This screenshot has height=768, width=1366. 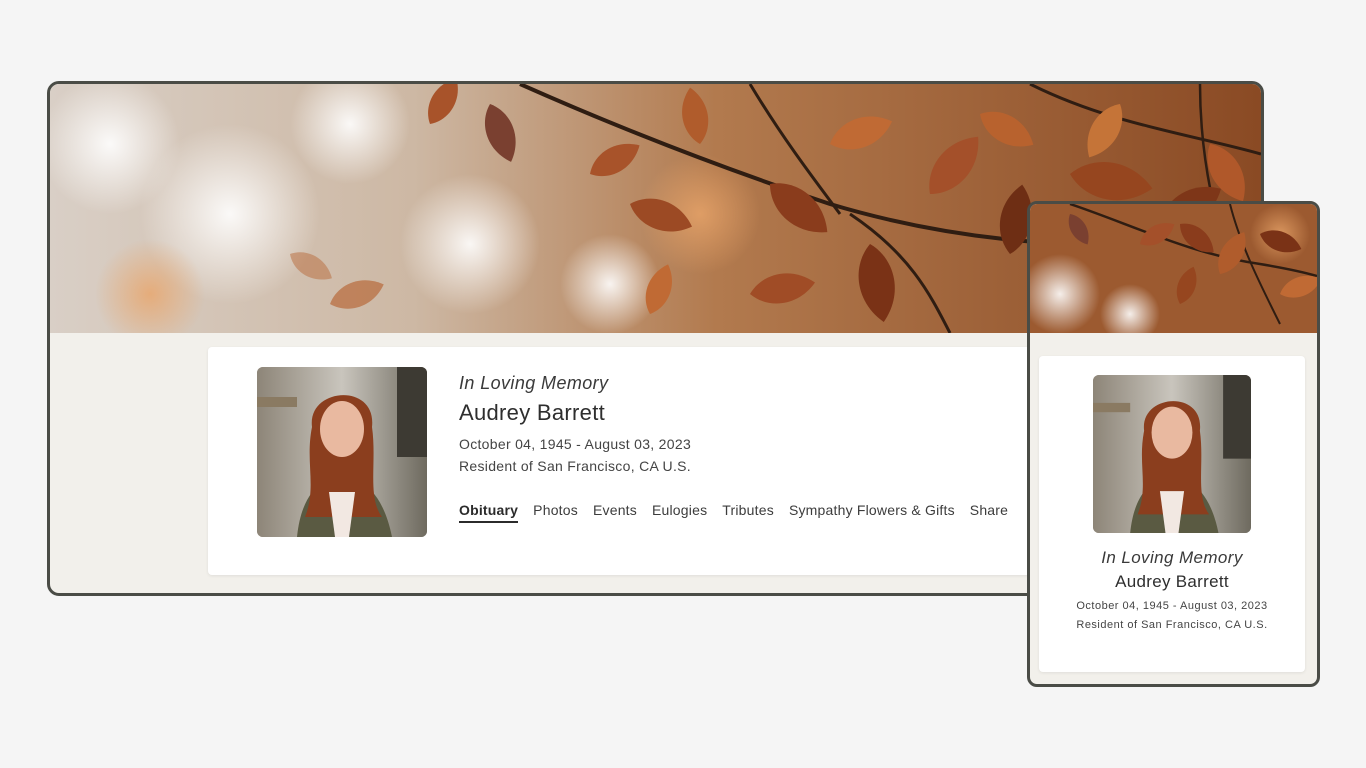 I want to click on mobile-memorial-tagline: In Loving Memory, so click(x=1172, y=557).